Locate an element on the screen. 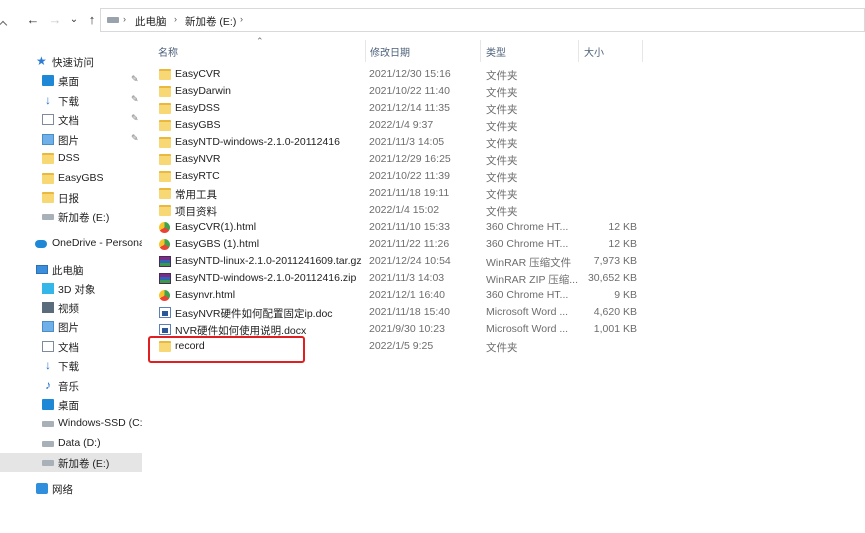  sidebar-item-documents-pc: 文档 is located at coordinates (71, 346).